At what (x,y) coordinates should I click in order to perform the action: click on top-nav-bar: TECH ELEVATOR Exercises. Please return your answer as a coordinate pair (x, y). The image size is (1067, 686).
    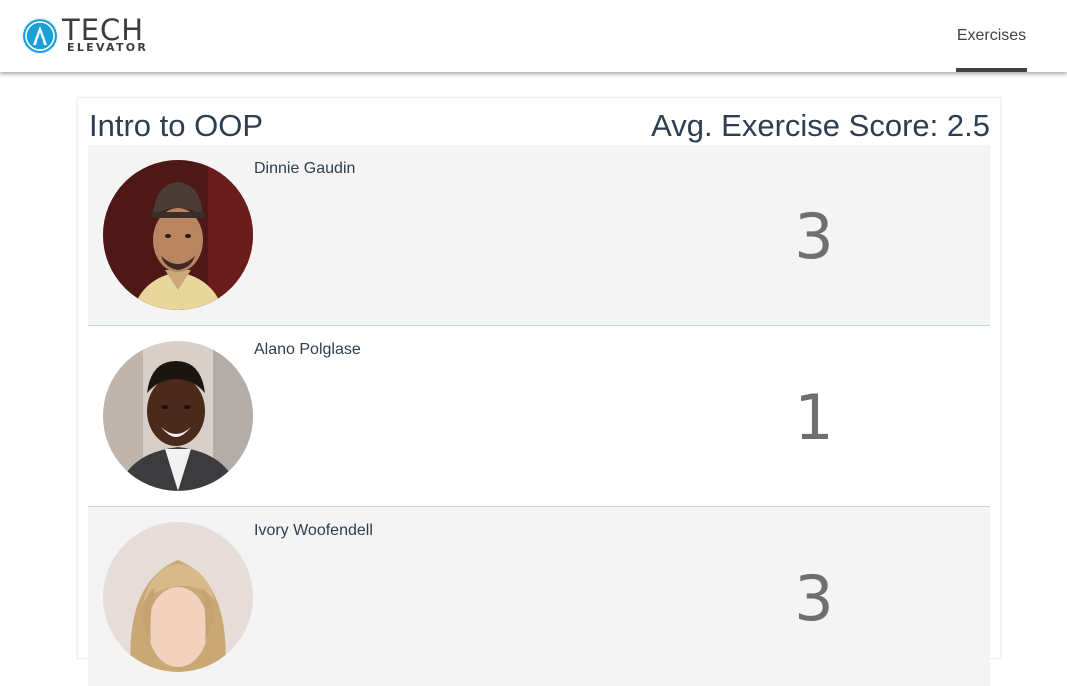
    Looking at the image, I should click on (533, 36).